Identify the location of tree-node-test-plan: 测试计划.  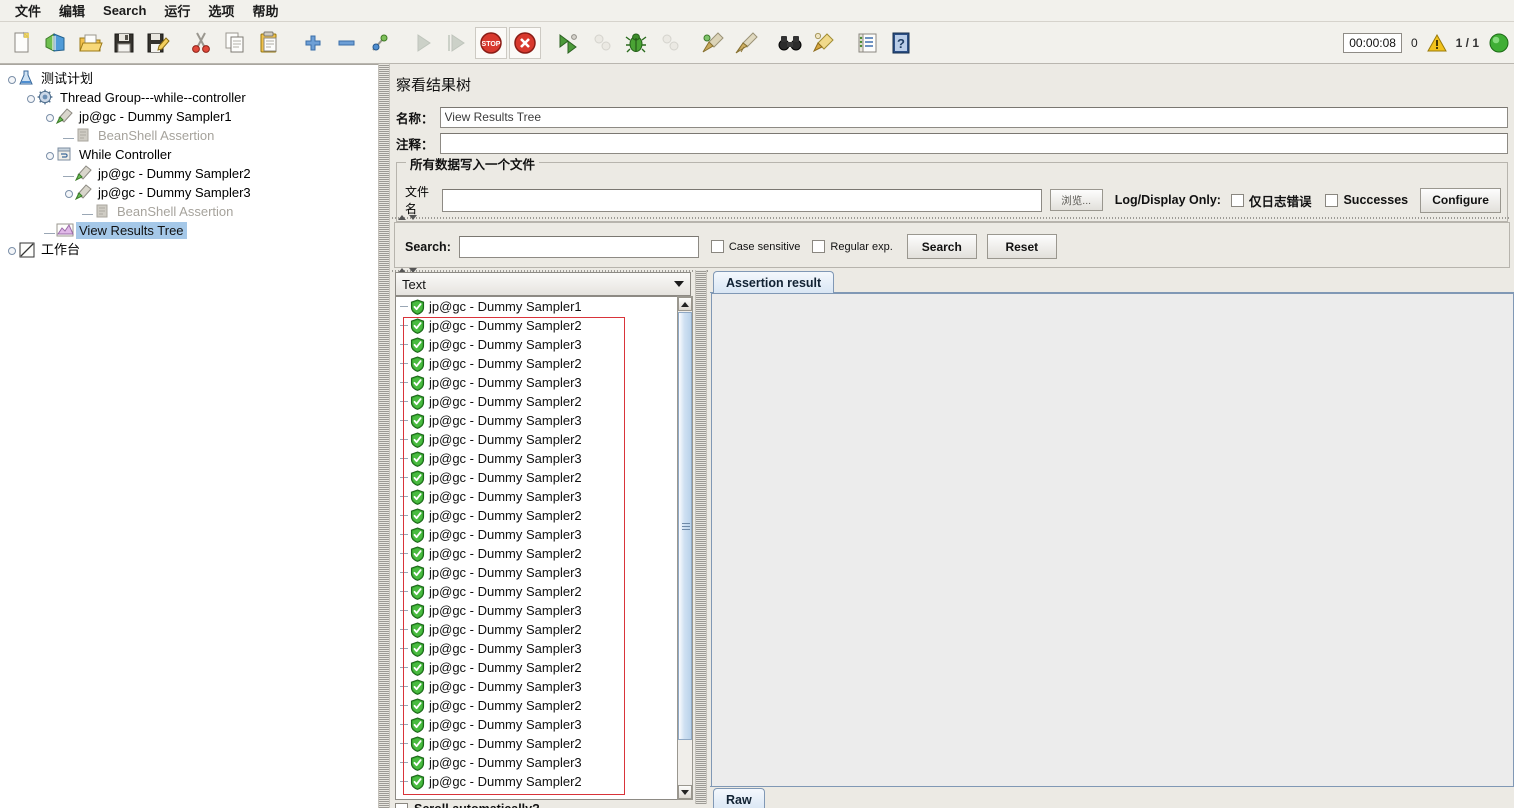
(192, 78).